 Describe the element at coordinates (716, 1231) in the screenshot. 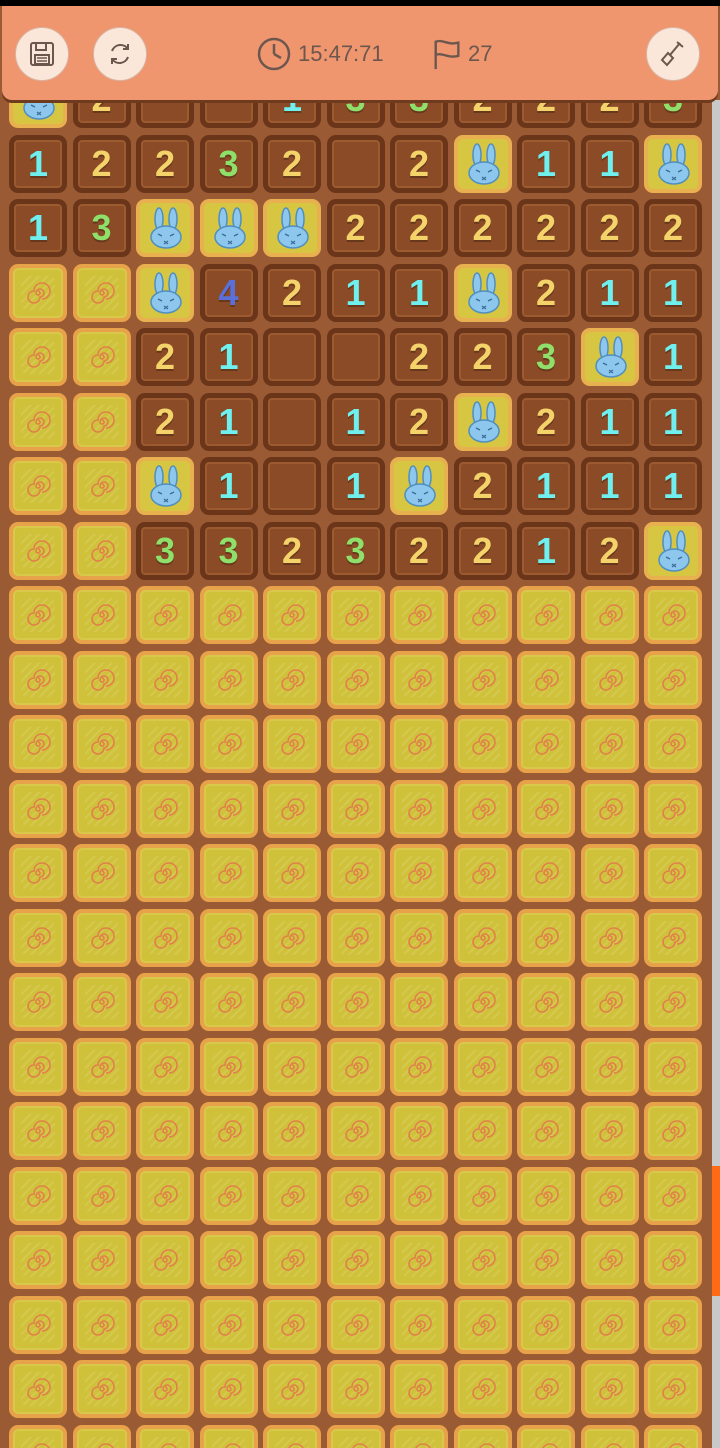

I see `scrollbar-thumb` at that location.